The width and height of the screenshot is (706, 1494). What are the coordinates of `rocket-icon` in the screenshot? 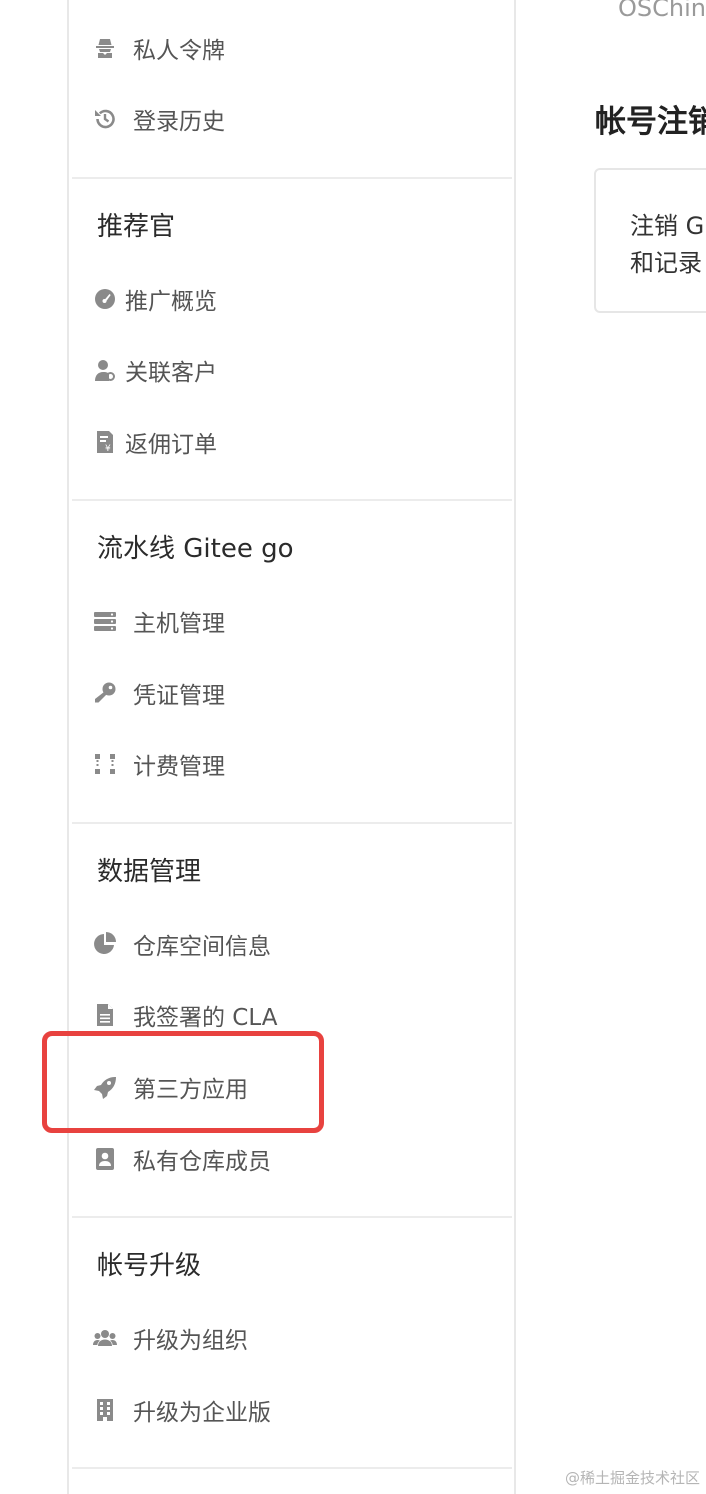 It's located at (107, 1087).